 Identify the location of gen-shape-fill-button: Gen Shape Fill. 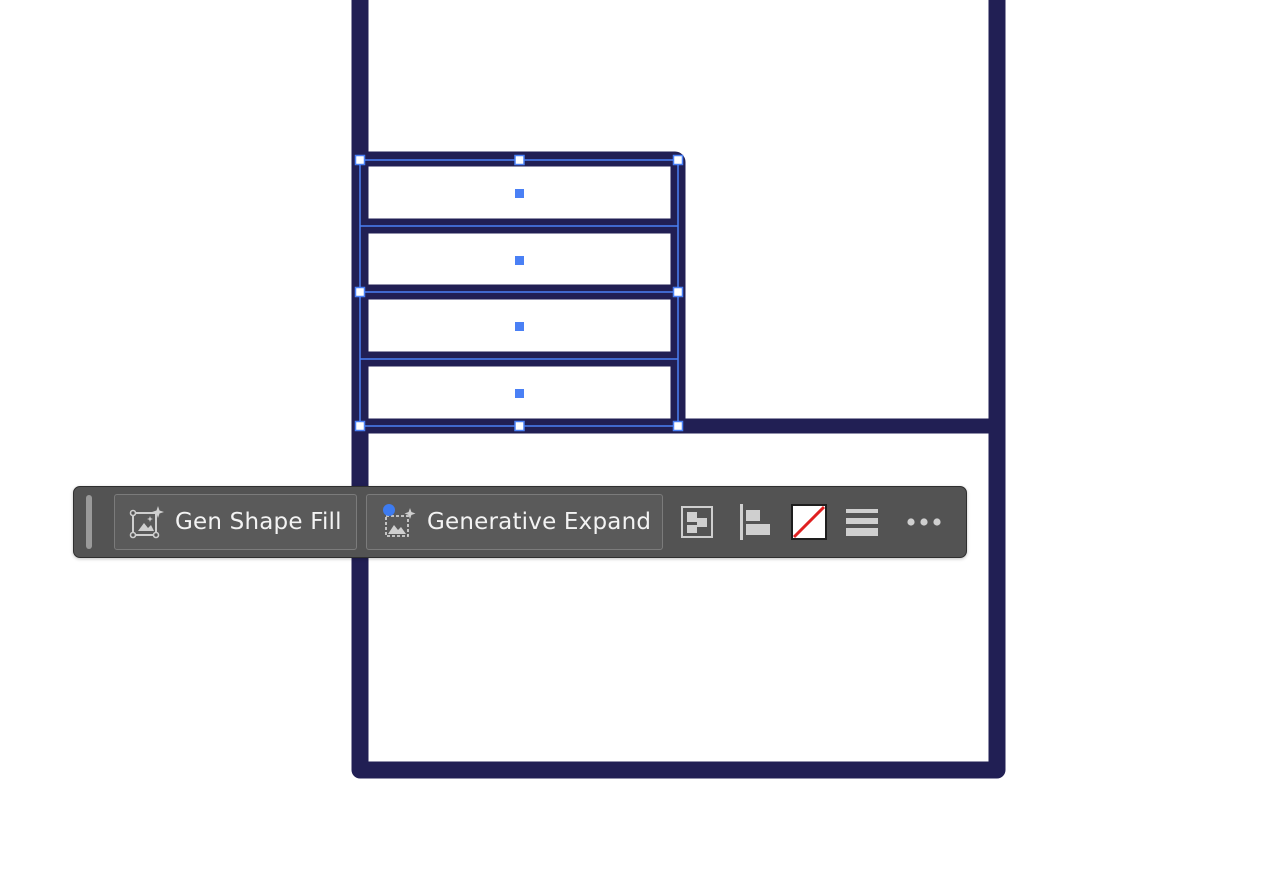
(235, 522).